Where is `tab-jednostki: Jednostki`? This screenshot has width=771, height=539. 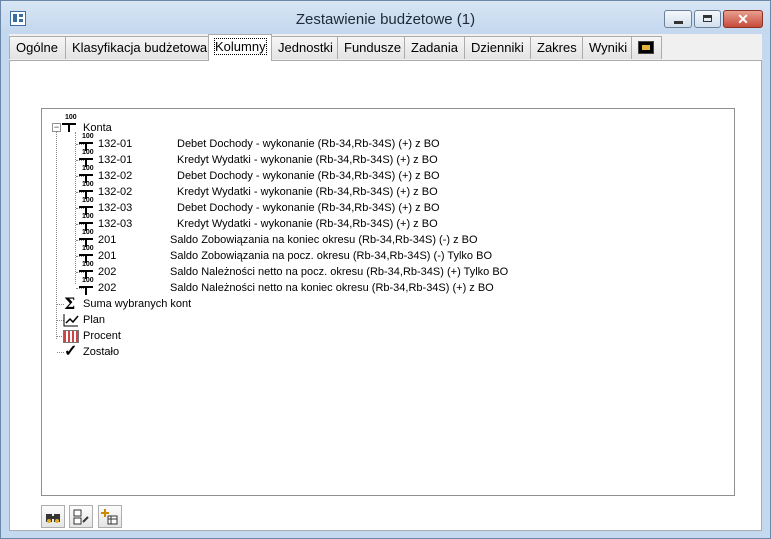 tab-jednostki: Jednostki is located at coordinates (304, 47).